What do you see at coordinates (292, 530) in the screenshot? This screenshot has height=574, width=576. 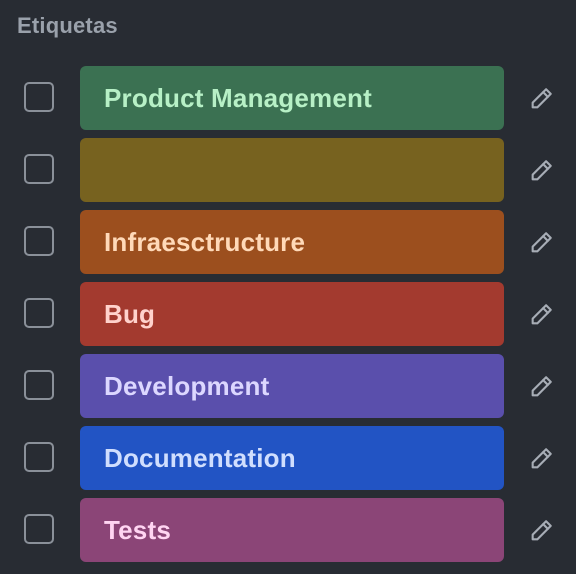 I see `label-chip: Tests` at bounding box center [292, 530].